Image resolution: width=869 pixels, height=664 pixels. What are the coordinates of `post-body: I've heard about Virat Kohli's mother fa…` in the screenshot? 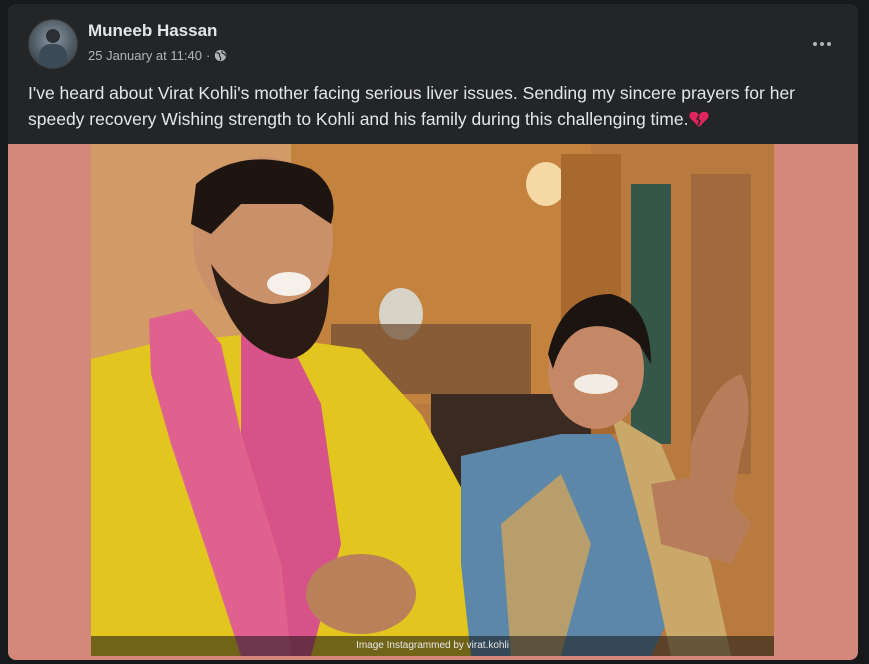 It's located at (433, 106).